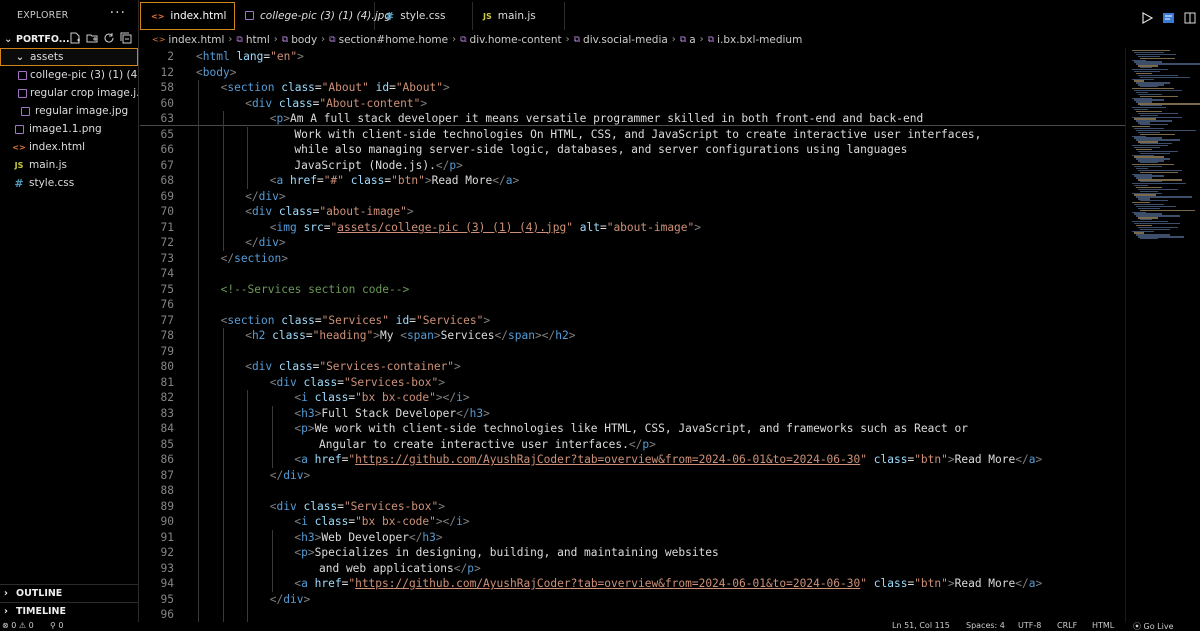  I want to click on language-mode: HTML, so click(1103, 626).